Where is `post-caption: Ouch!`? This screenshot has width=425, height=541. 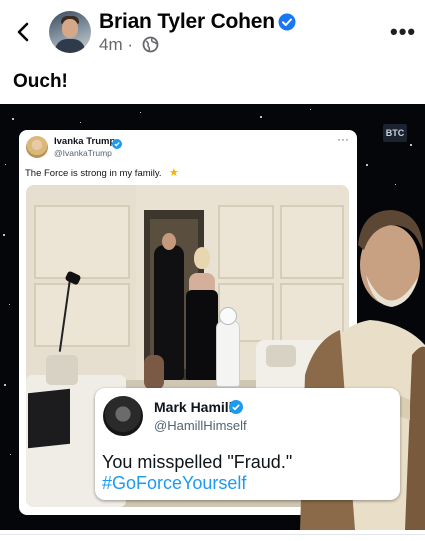 post-caption: Ouch! is located at coordinates (40, 81).